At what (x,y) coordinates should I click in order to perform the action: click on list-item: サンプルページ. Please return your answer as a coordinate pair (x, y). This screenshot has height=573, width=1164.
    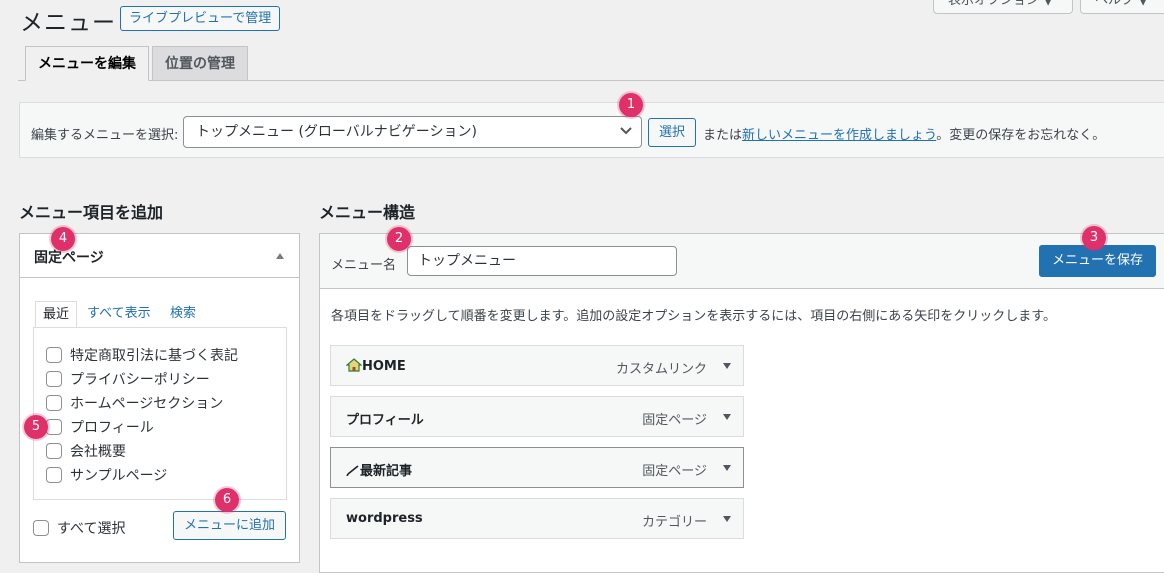
    Looking at the image, I should click on (106, 475).